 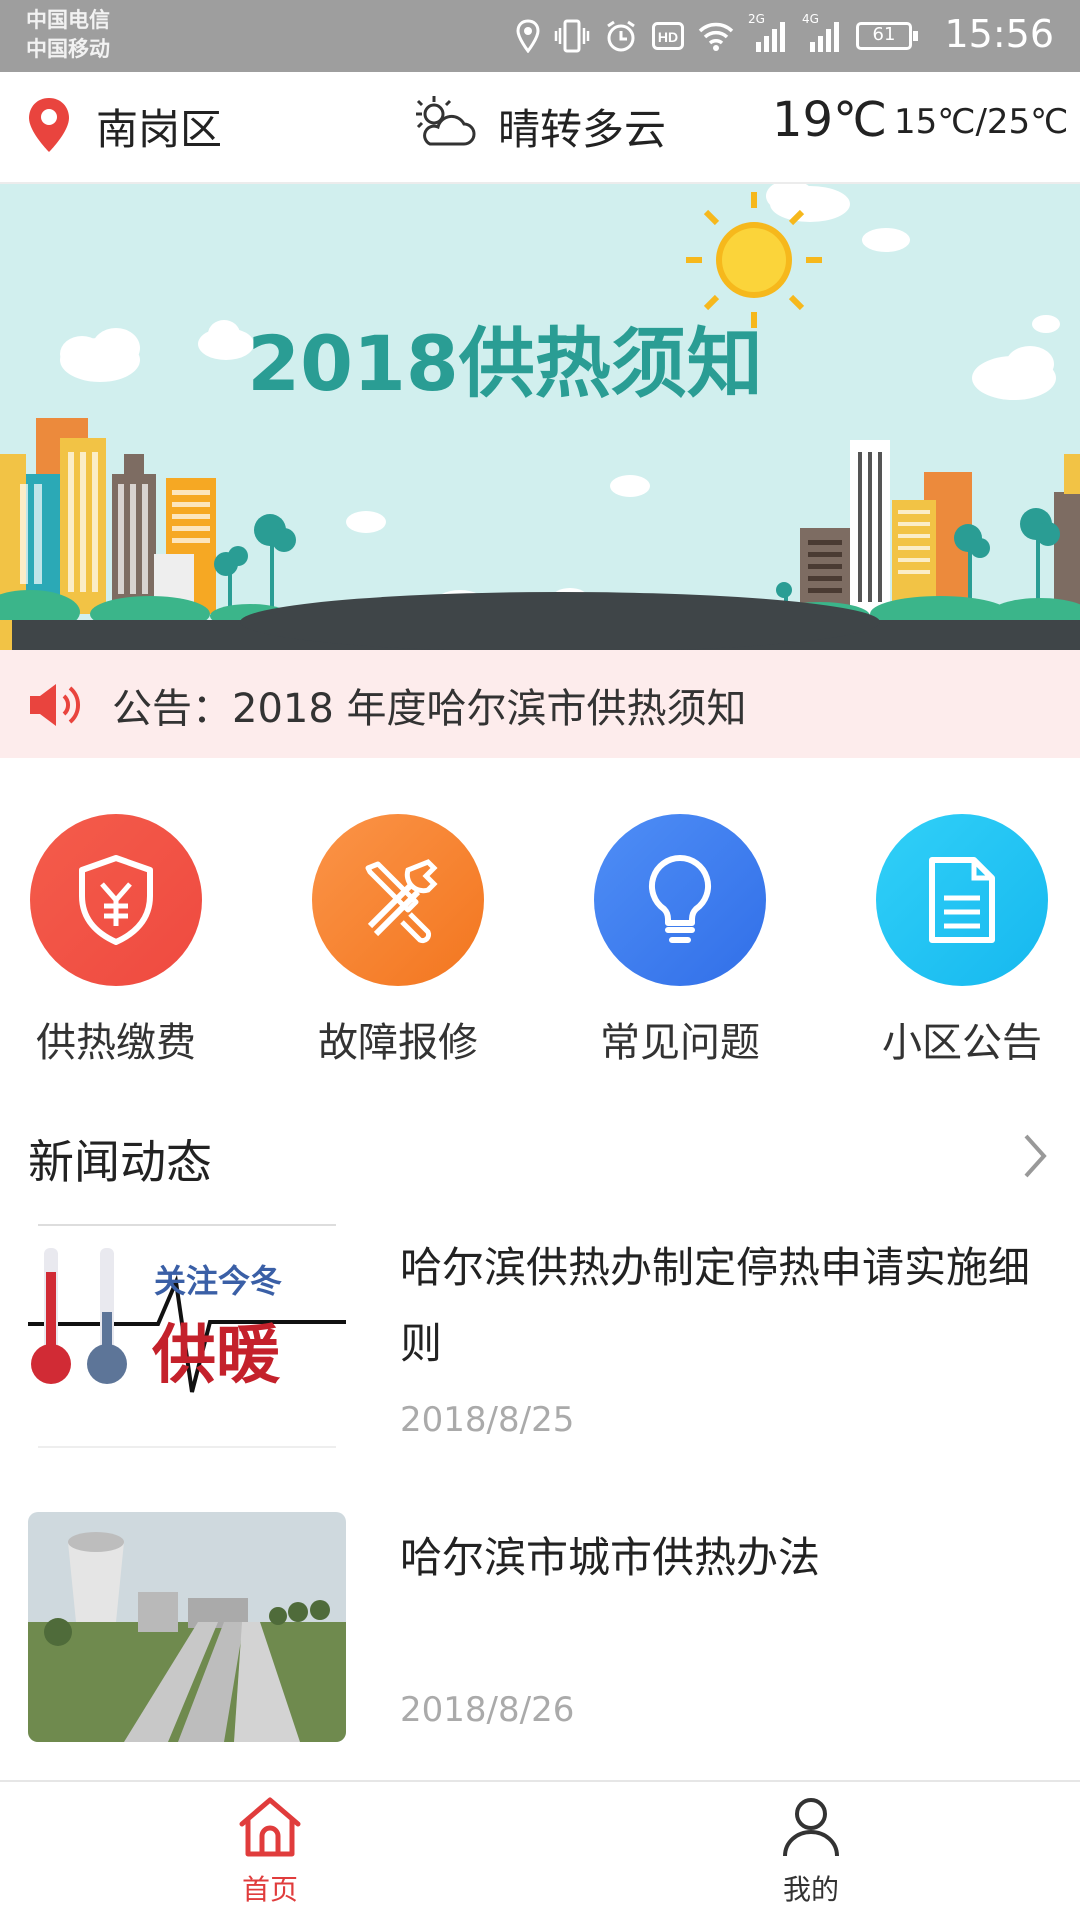 I want to click on yuan-shield-icon, so click(x=116, y=900).